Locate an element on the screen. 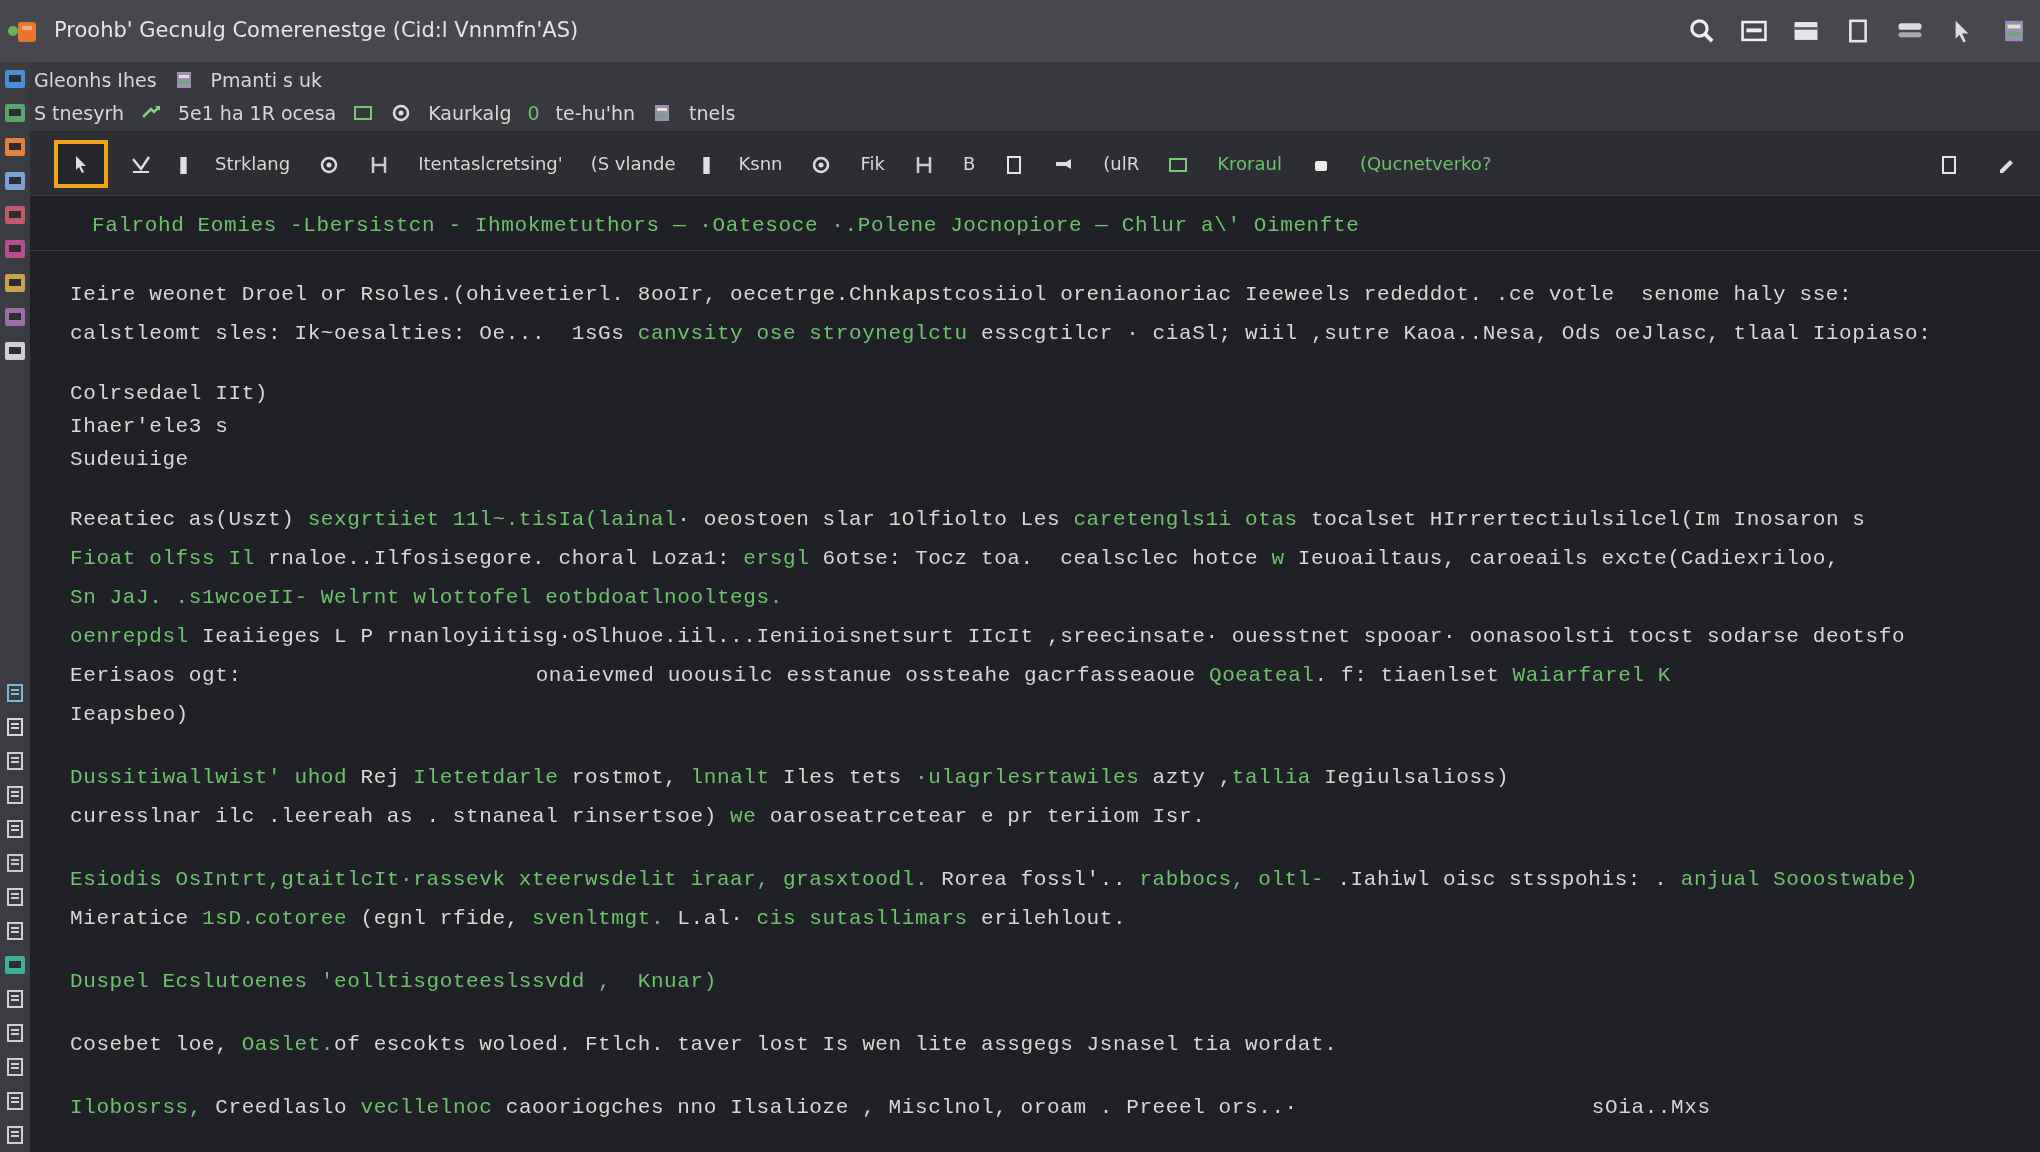  text-line: Cosebet loe, Oaslet.of escokts woloed. Ftlch. taver lost Is wen lite assgegs Jsnasel tia wordat. is located at coordinates (704, 1044).